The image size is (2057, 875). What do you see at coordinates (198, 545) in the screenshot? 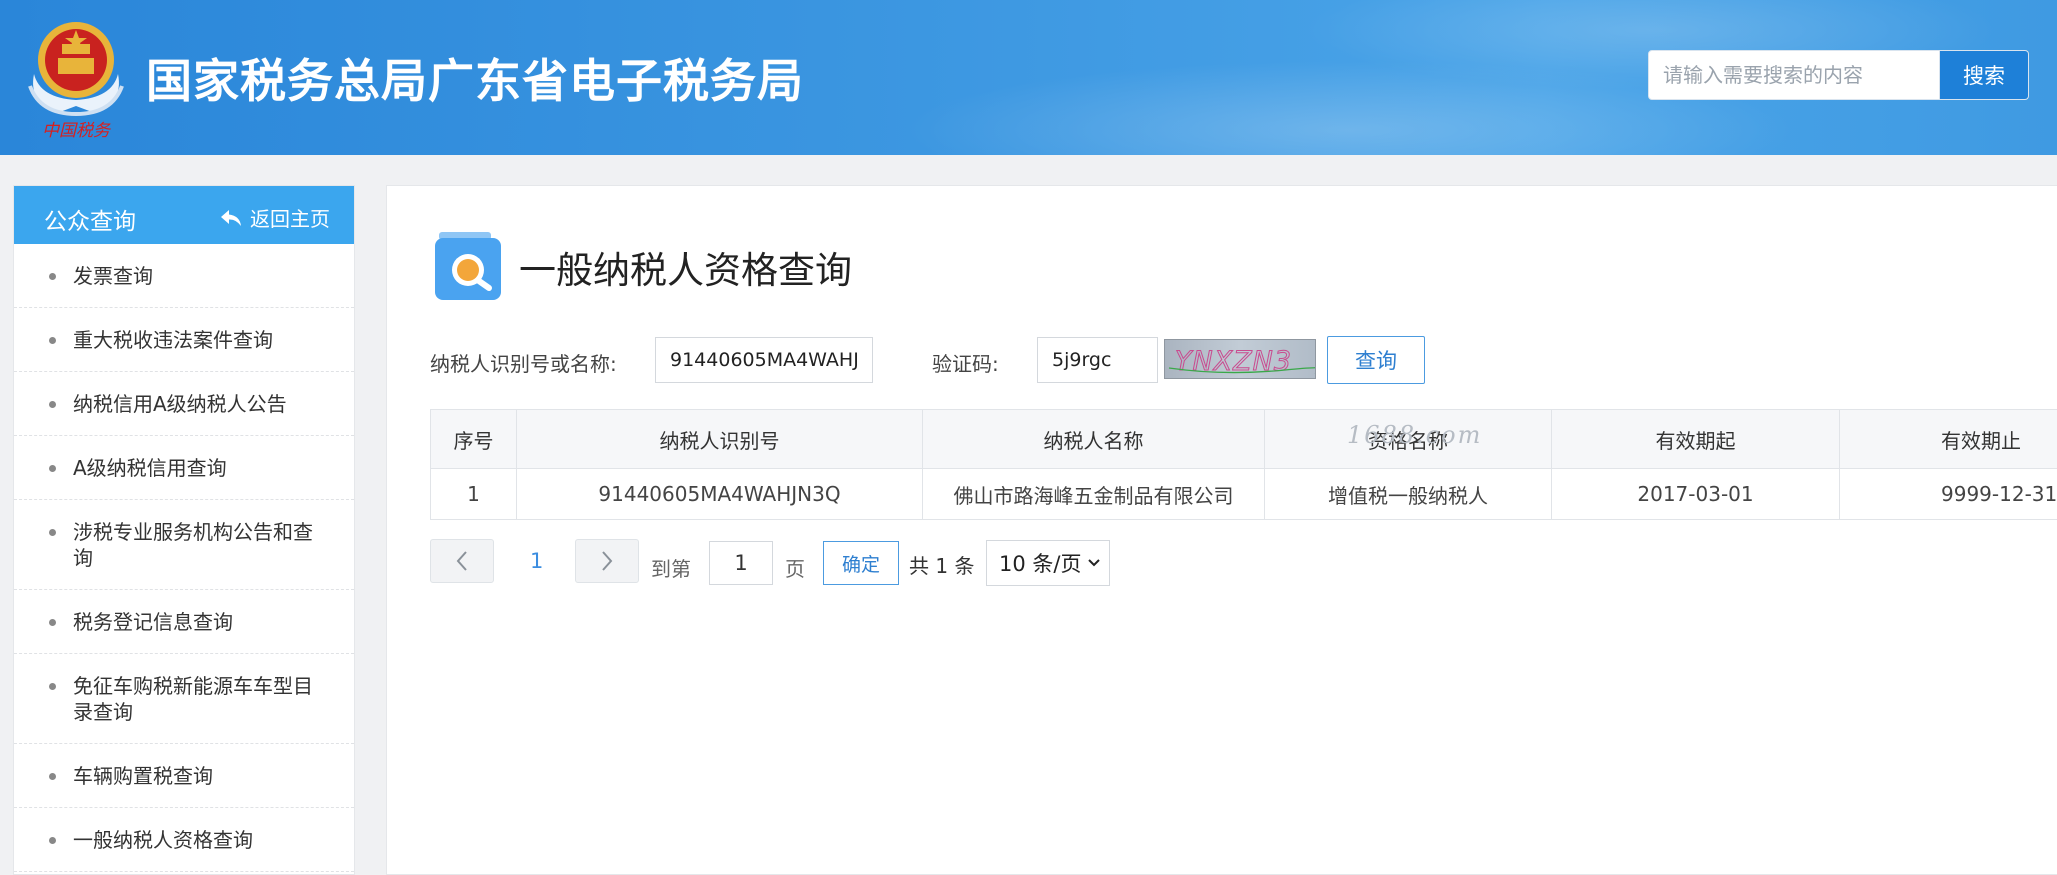
I see `sidebar-item-label: 涉税专业服务机构公告和查询` at bounding box center [198, 545].